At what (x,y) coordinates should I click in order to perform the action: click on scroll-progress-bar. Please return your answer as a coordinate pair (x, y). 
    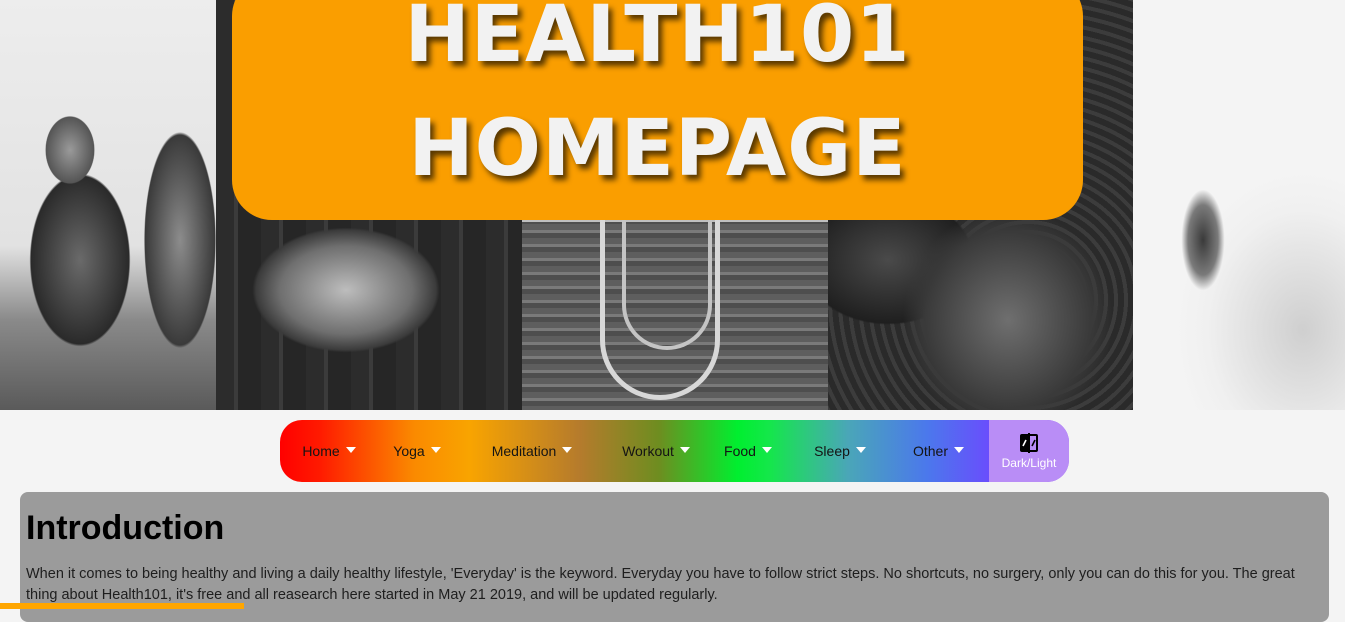
    Looking at the image, I should click on (122, 606).